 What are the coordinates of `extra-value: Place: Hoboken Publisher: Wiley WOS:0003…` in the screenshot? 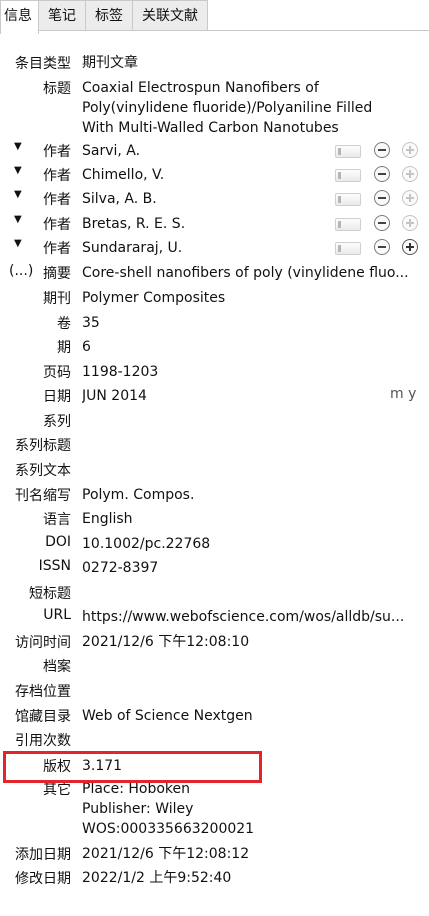 It's located at (249, 809).